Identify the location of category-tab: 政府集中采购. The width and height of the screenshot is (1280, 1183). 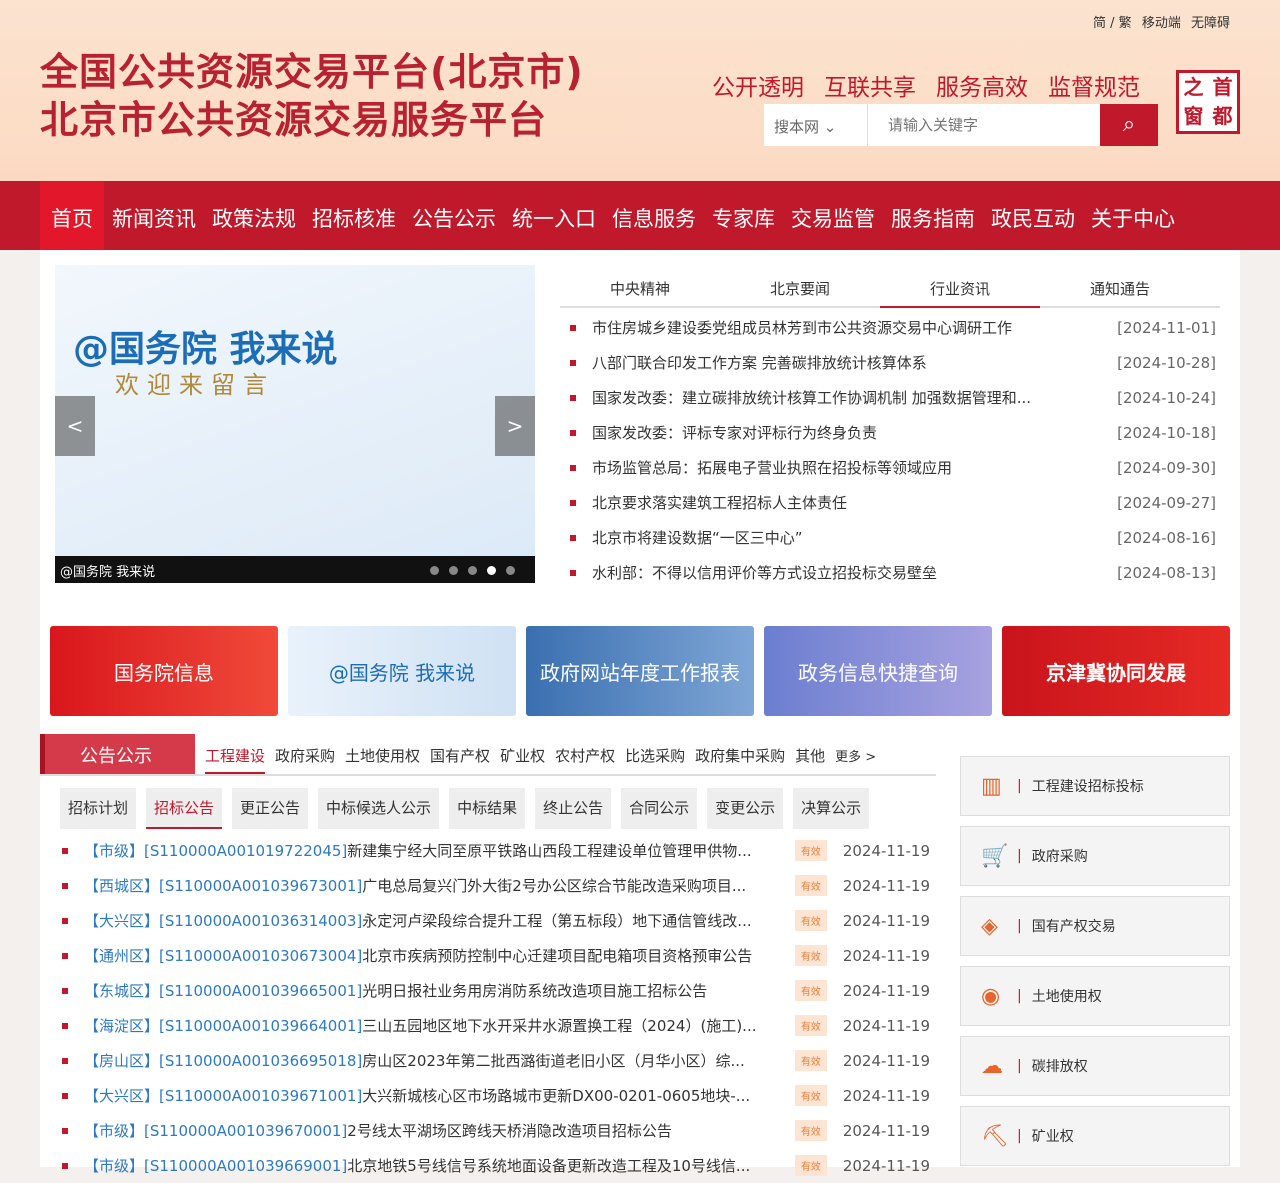
(740, 758).